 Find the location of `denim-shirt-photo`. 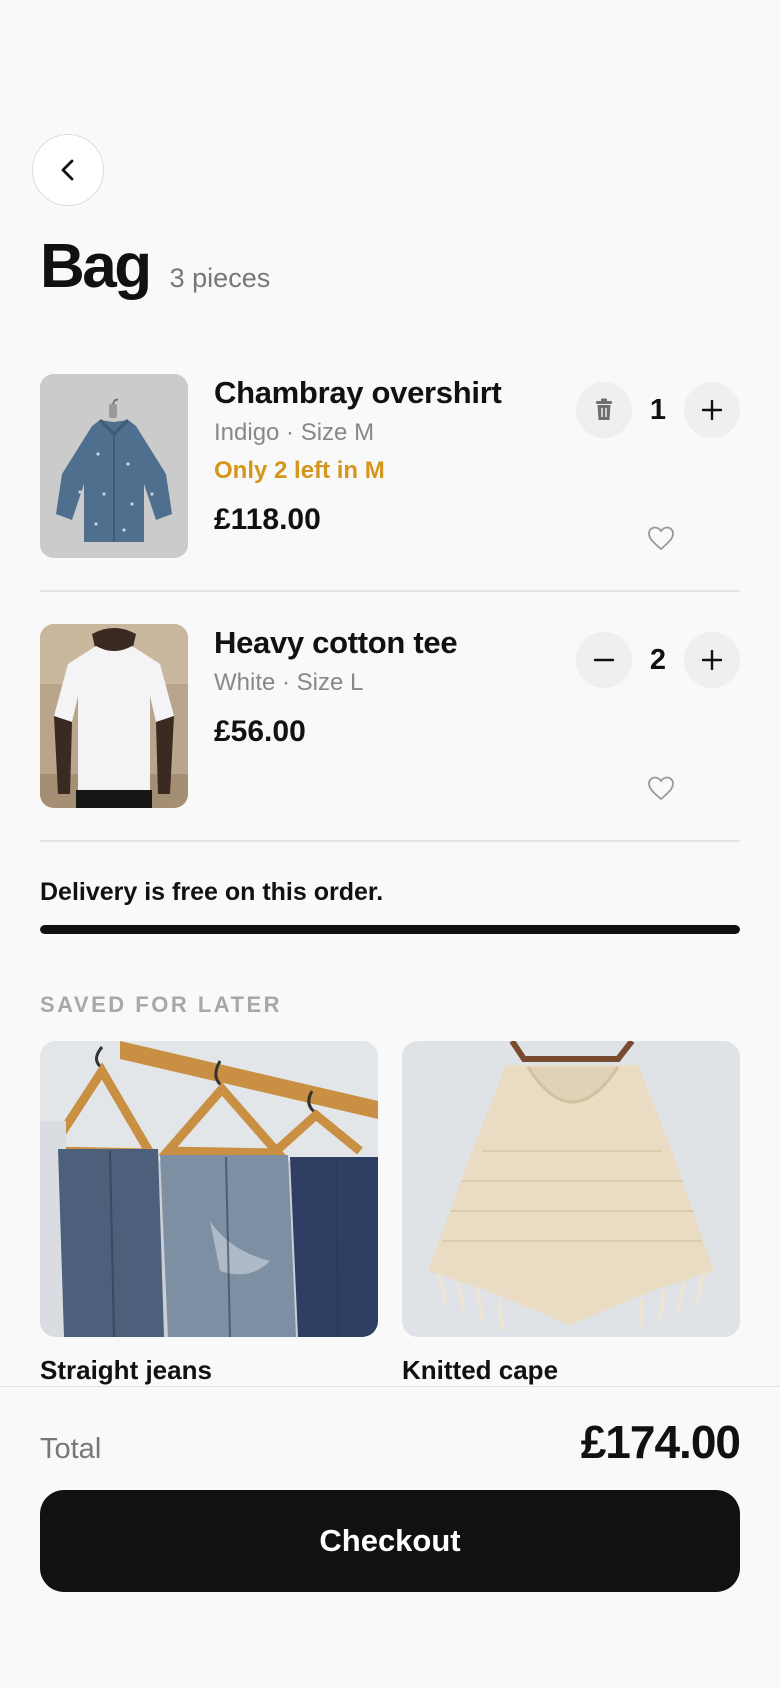

denim-shirt-photo is located at coordinates (114, 466).